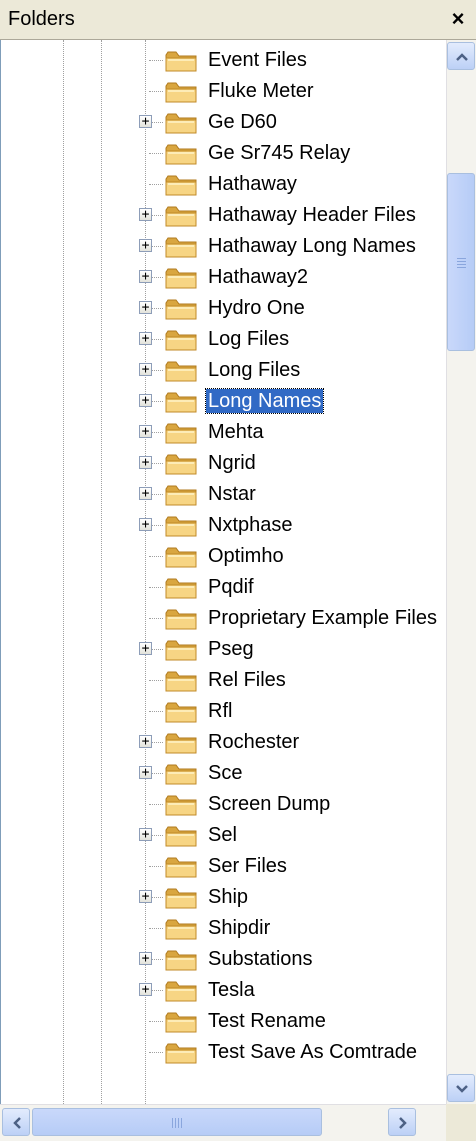 The image size is (476, 1141). What do you see at coordinates (223, 804) in the screenshot?
I see `tree-item: Screen Dump` at bounding box center [223, 804].